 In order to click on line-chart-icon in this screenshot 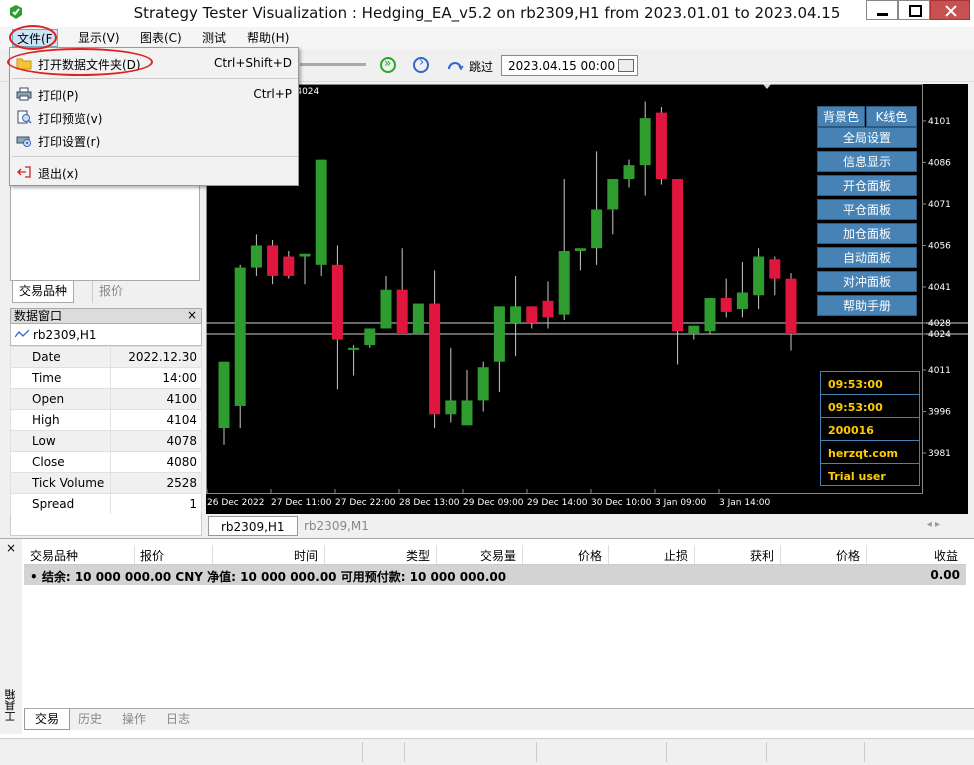, I will do `click(22, 333)`.